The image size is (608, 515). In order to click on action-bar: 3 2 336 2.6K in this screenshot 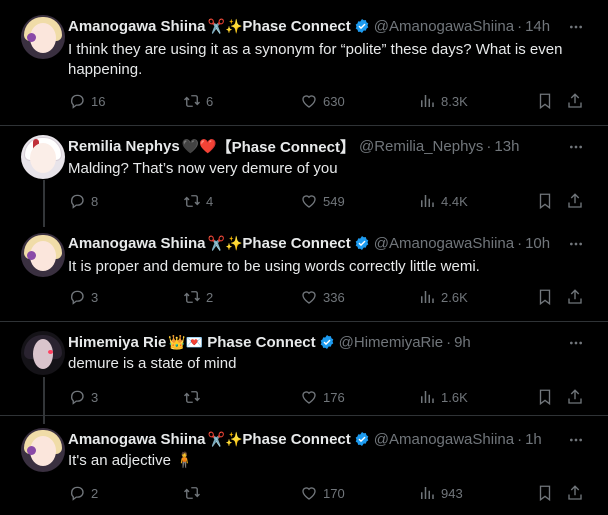, I will do `click(328, 297)`.